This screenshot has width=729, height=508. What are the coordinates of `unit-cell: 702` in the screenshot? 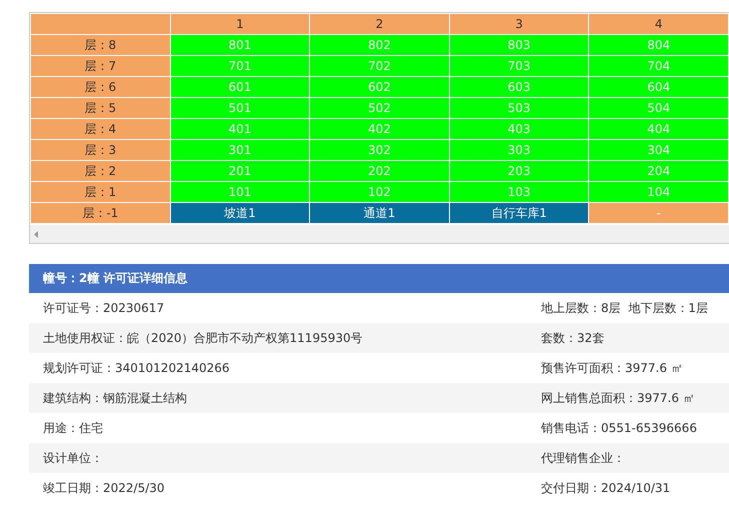 It's located at (379, 66).